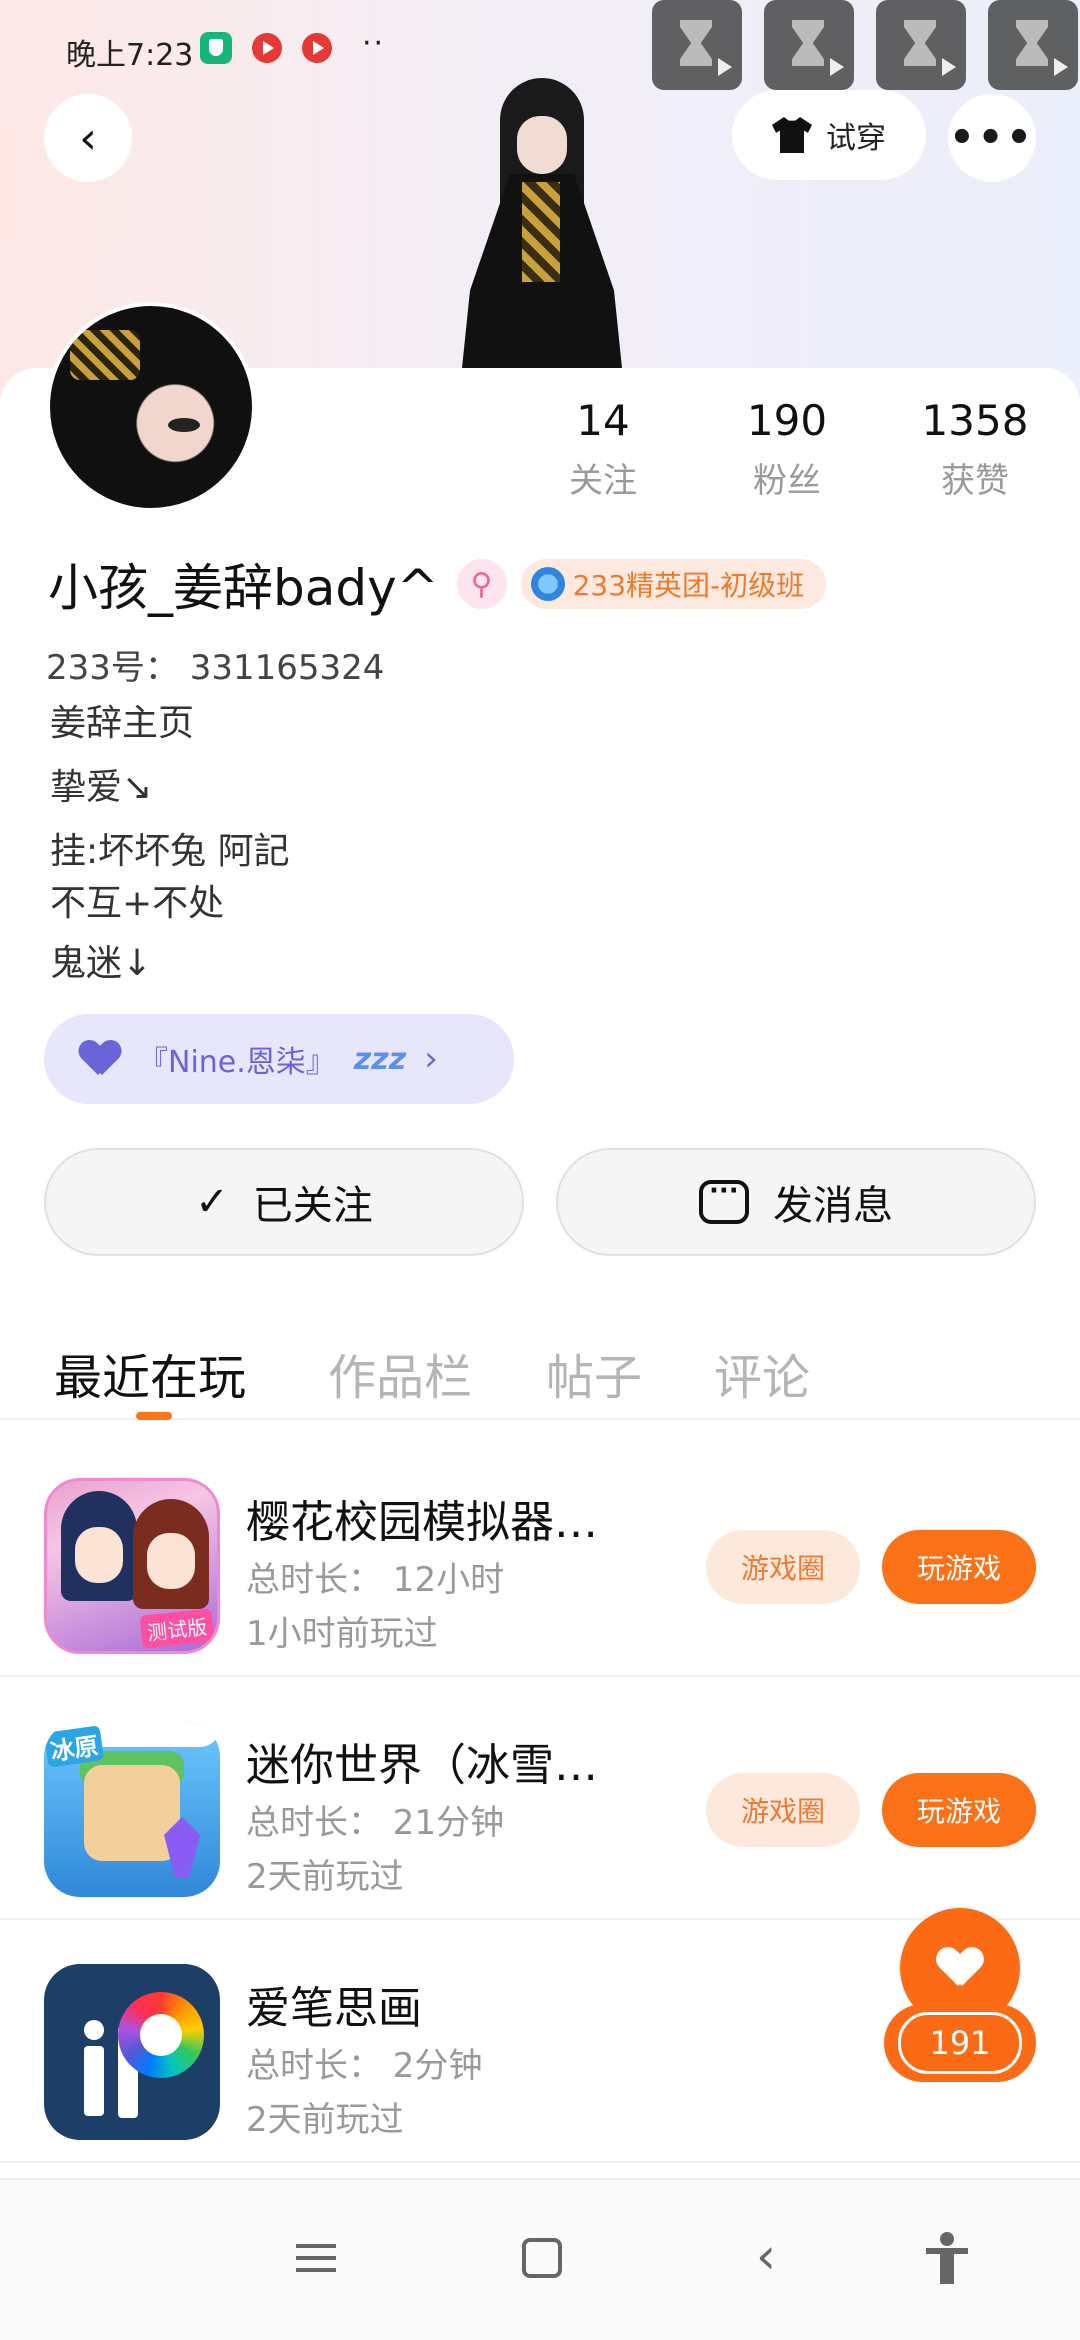  I want to click on send-message-button: 发消息, so click(796, 1202).